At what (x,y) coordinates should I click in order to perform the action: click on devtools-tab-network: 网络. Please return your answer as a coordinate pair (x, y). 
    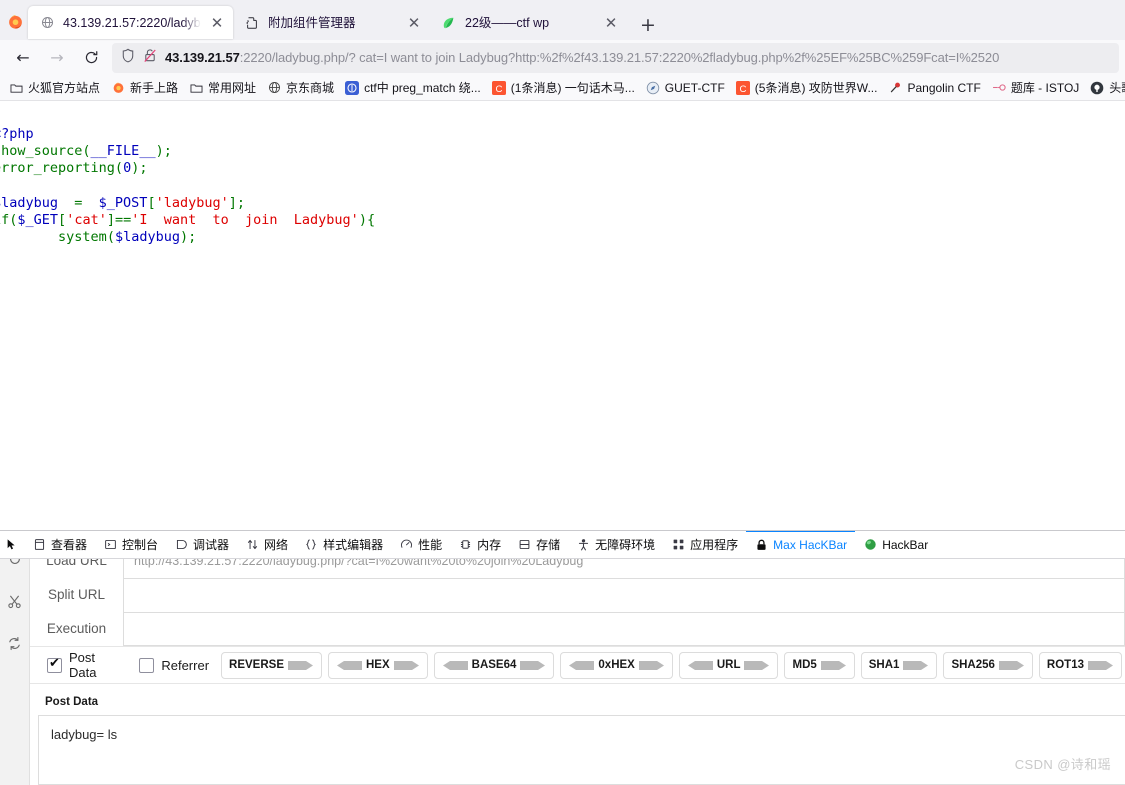
    Looking at the image, I should click on (266, 544).